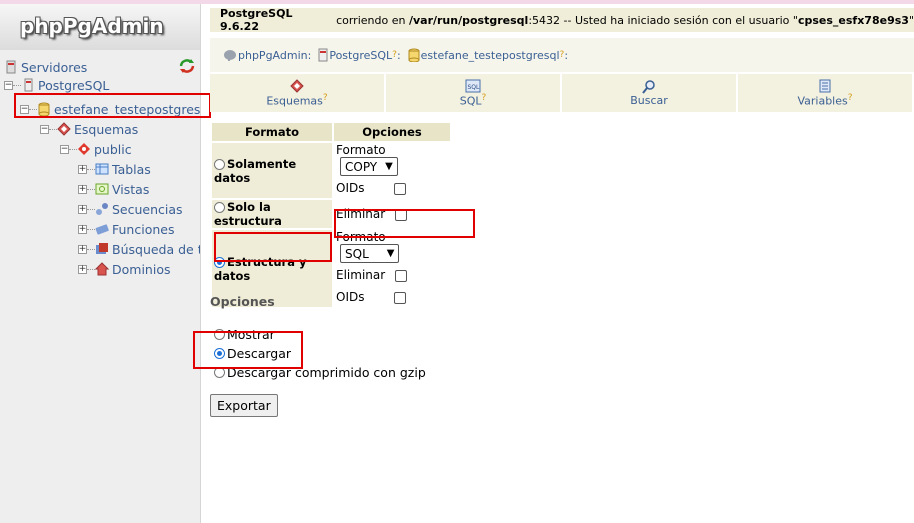  Describe the element at coordinates (825, 86) in the screenshot. I see `variables-icon` at that location.